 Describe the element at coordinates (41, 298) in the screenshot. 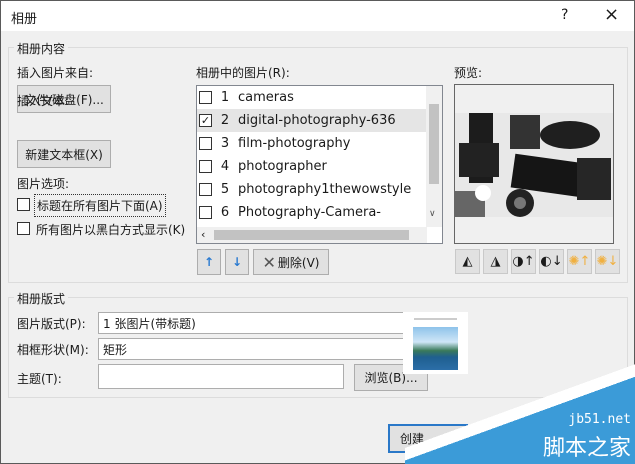

I see `album-layout-label: 相册版式` at that location.